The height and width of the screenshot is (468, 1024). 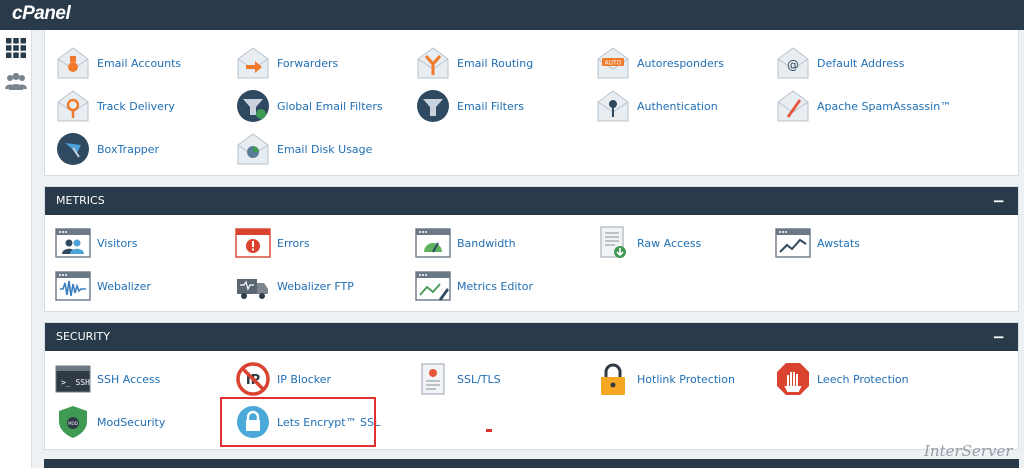 I want to click on webalizer-ftp-link: Webalizer FTP, so click(x=294, y=286).